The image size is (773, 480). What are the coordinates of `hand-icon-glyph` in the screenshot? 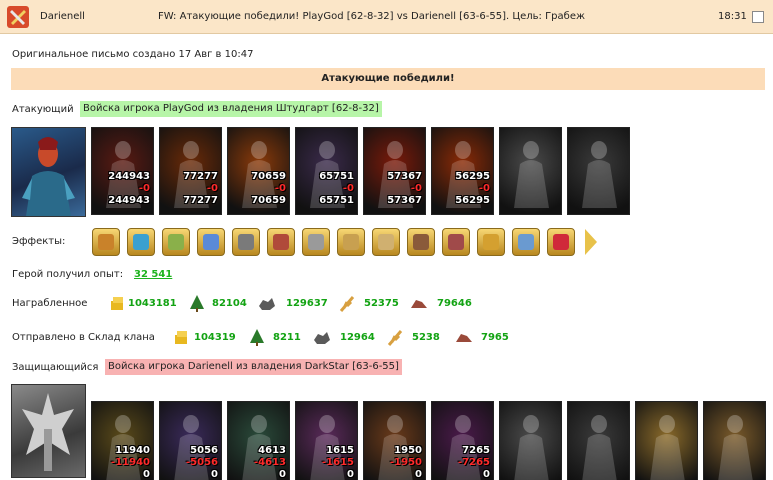 It's located at (176, 242).